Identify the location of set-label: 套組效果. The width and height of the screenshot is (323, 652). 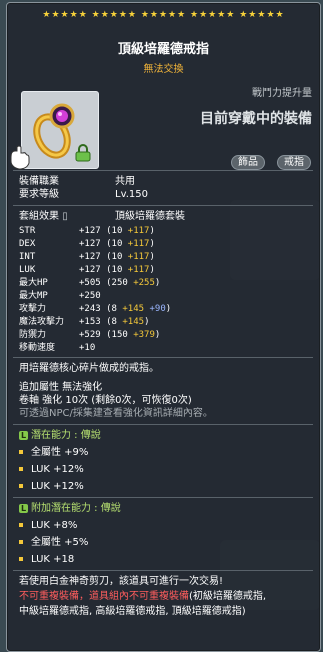
(39, 216).